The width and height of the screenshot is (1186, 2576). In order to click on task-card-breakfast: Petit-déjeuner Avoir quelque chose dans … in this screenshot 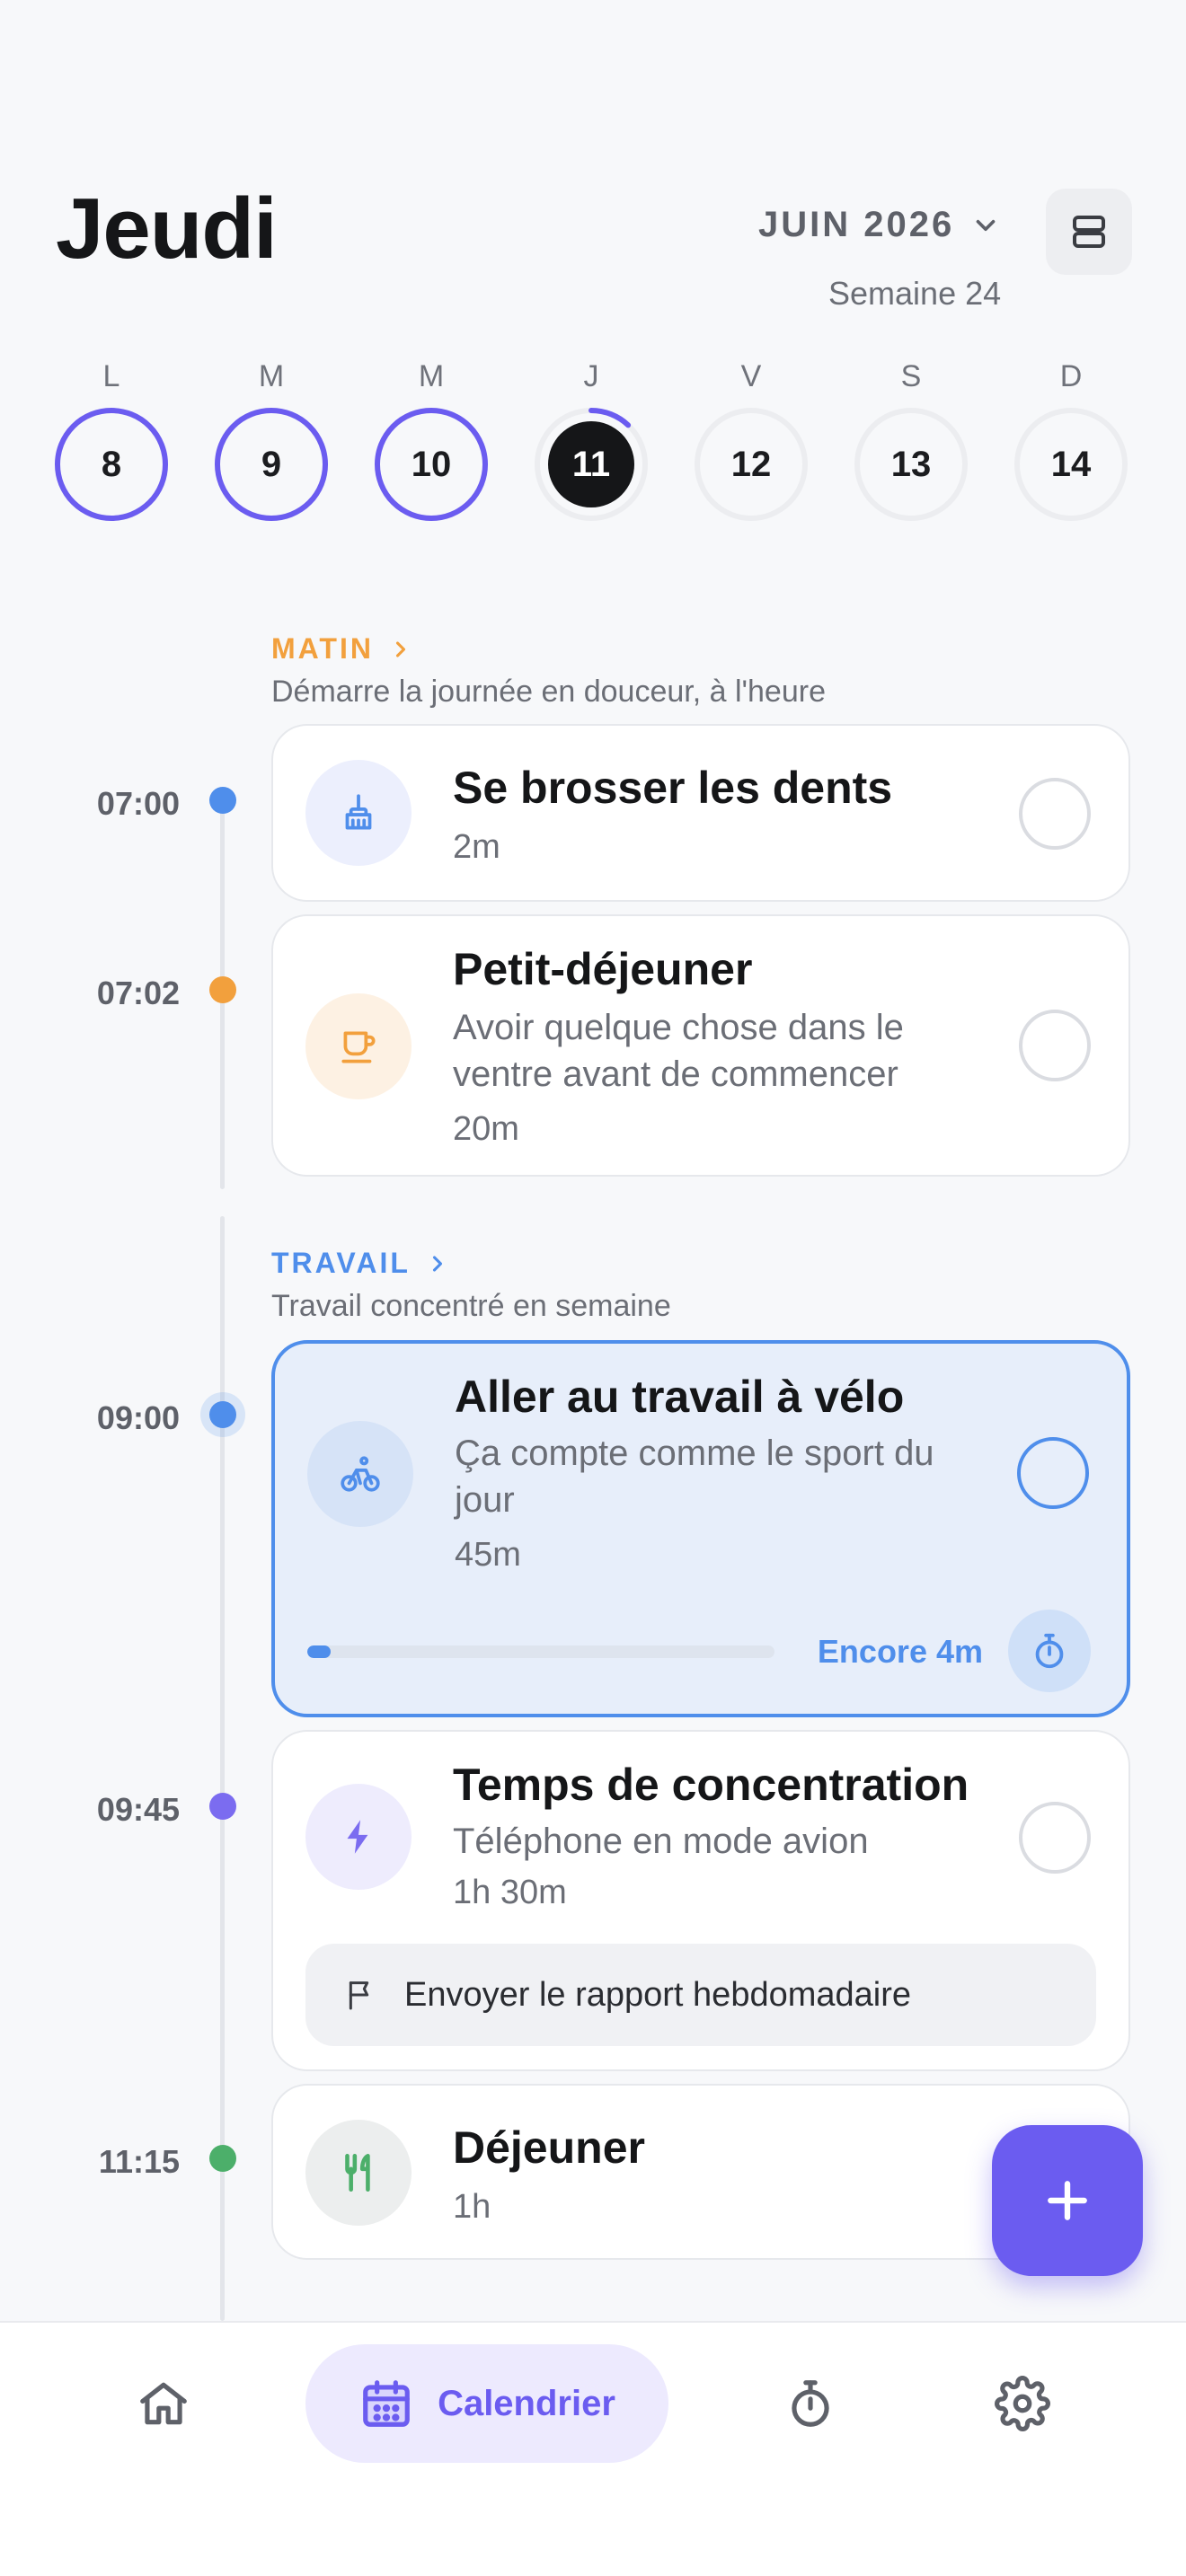, I will do `click(700, 1045)`.